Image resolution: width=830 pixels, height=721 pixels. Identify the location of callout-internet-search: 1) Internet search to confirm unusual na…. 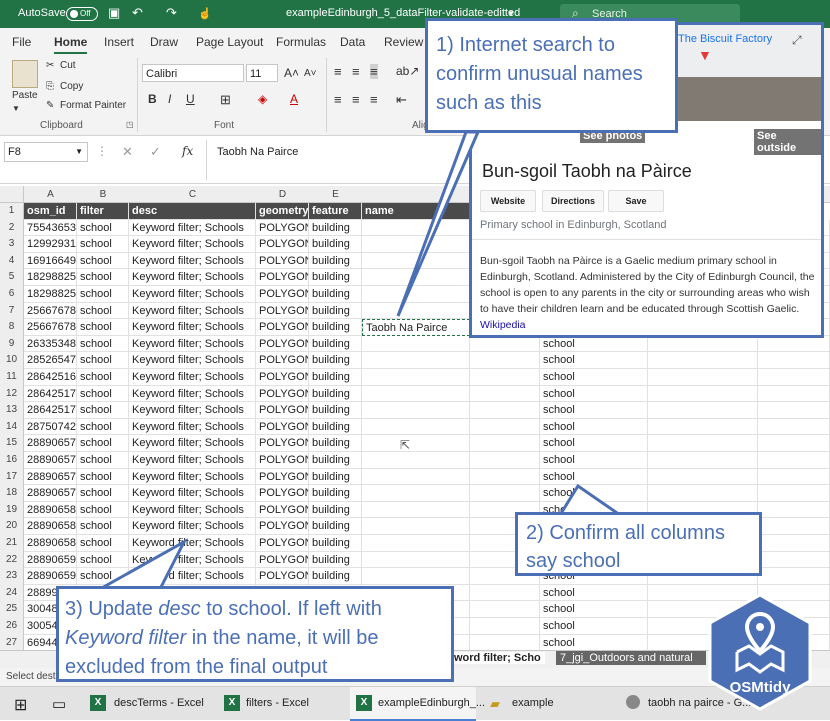
(551, 75).